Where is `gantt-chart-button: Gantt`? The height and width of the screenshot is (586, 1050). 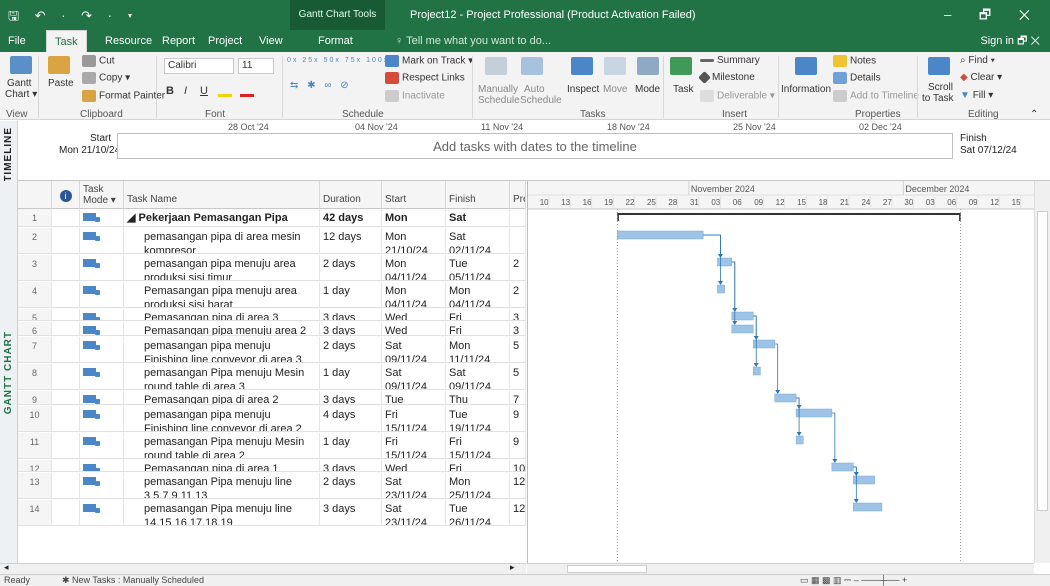 gantt-chart-button: Gantt is located at coordinates (19, 83).